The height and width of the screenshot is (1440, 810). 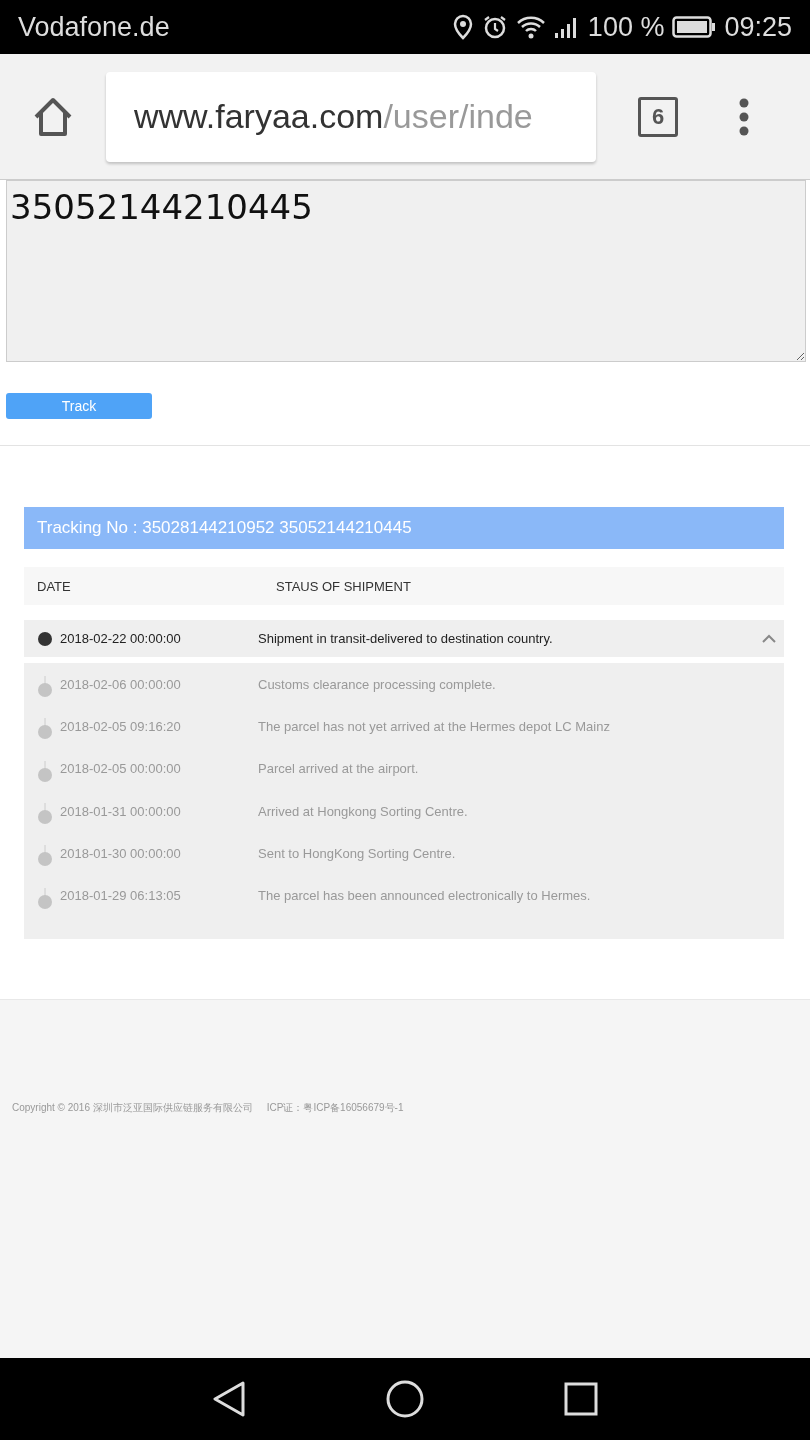 I want to click on event-date: 2018-02-06 00:00:00, so click(x=121, y=684).